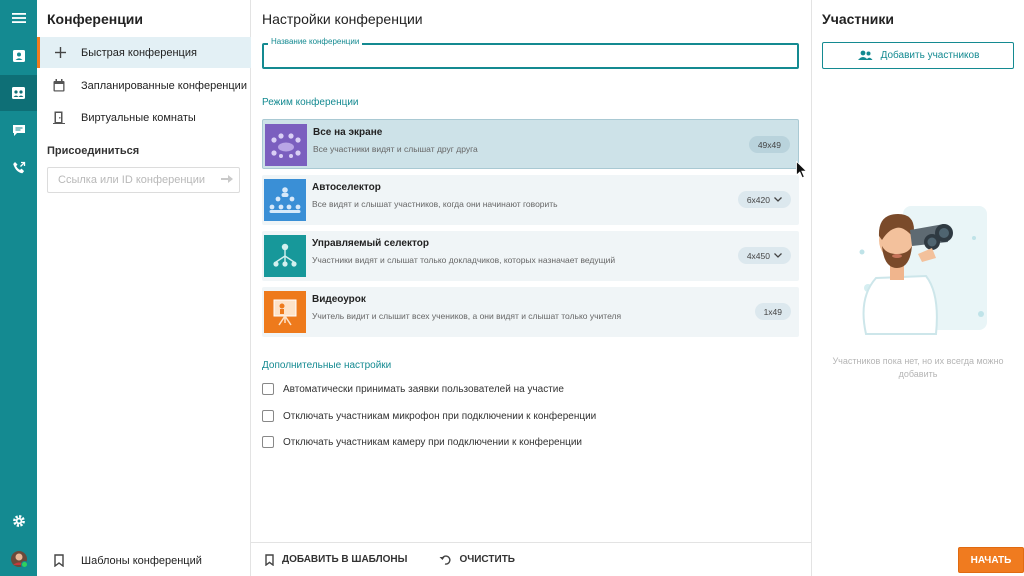 The width and height of the screenshot is (1024, 576). Describe the element at coordinates (18, 288) in the screenshot. I see `left-rail` at that location.